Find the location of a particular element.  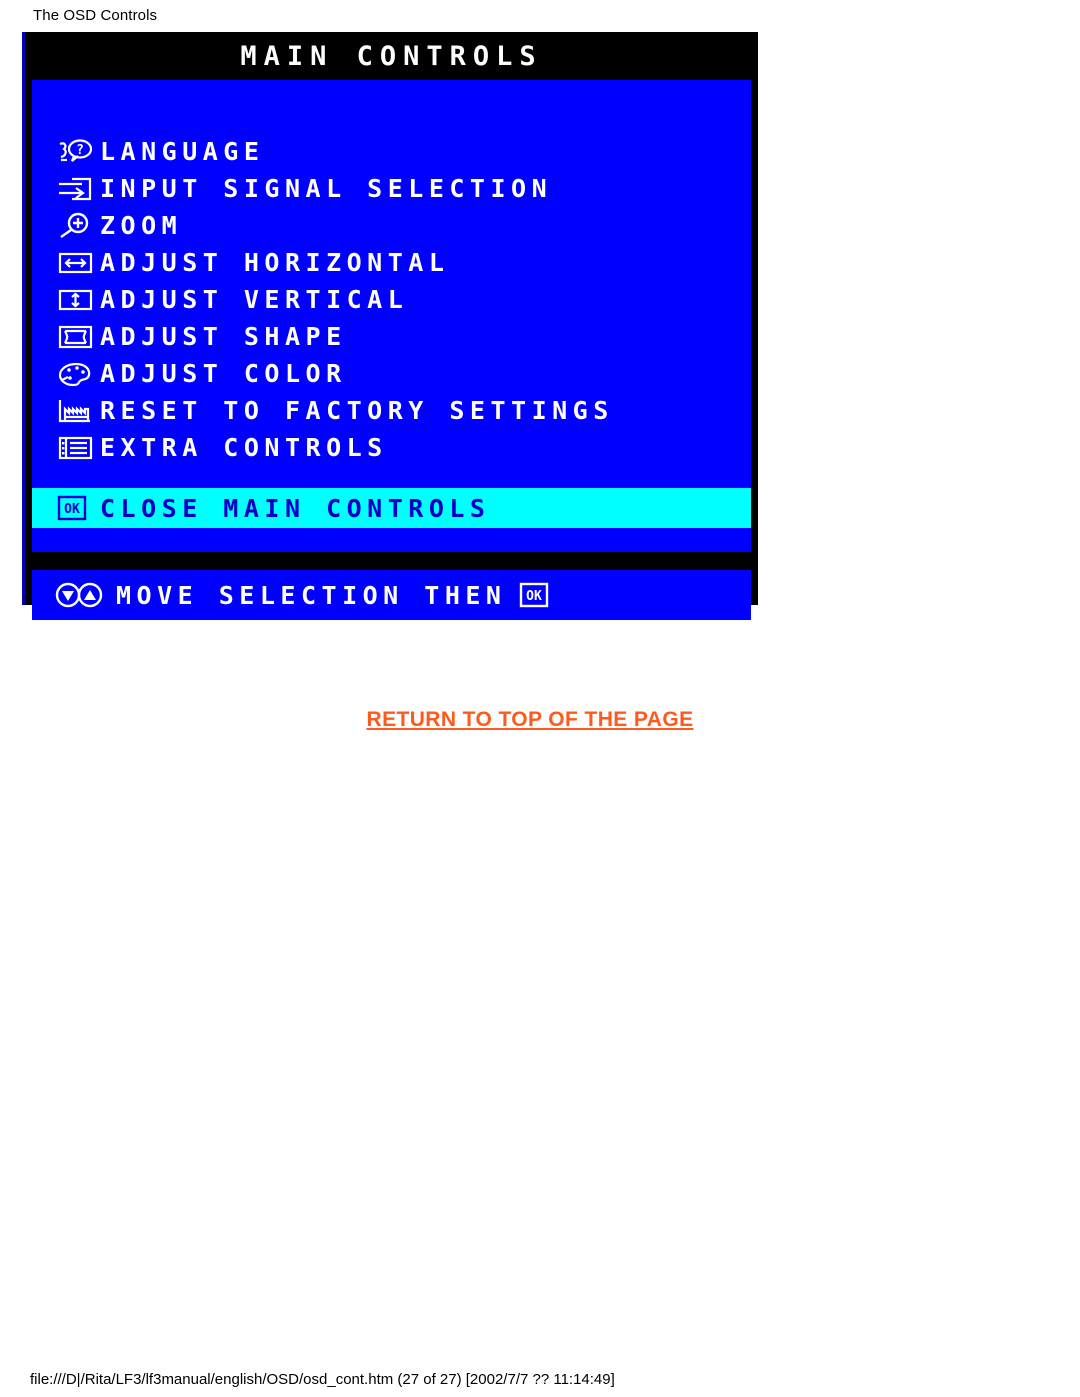

osd-menu-item-adjust-shape: ADJUST SHAPE is located at coordinates (391, 336).